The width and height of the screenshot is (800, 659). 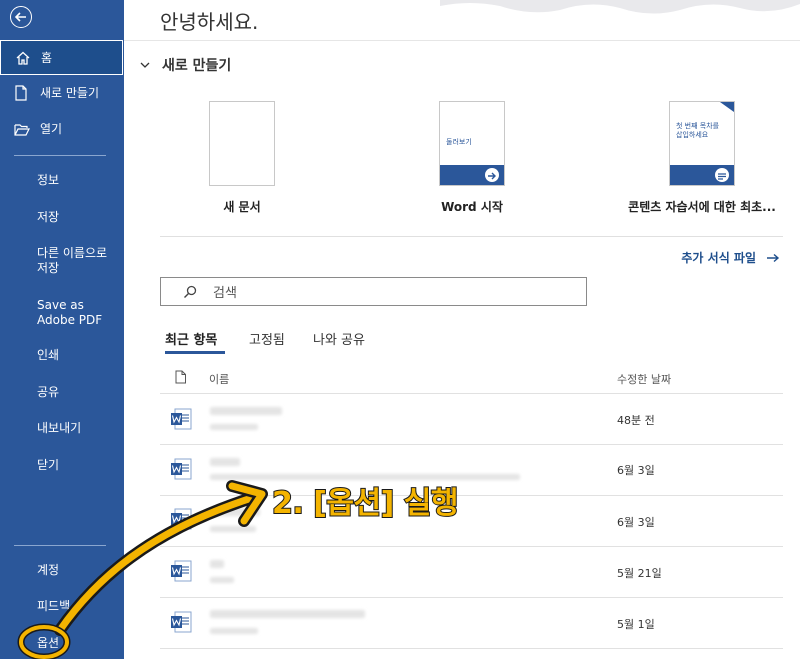 I want to click on nav-feedback: 피드백, so click(x=77, y=606).